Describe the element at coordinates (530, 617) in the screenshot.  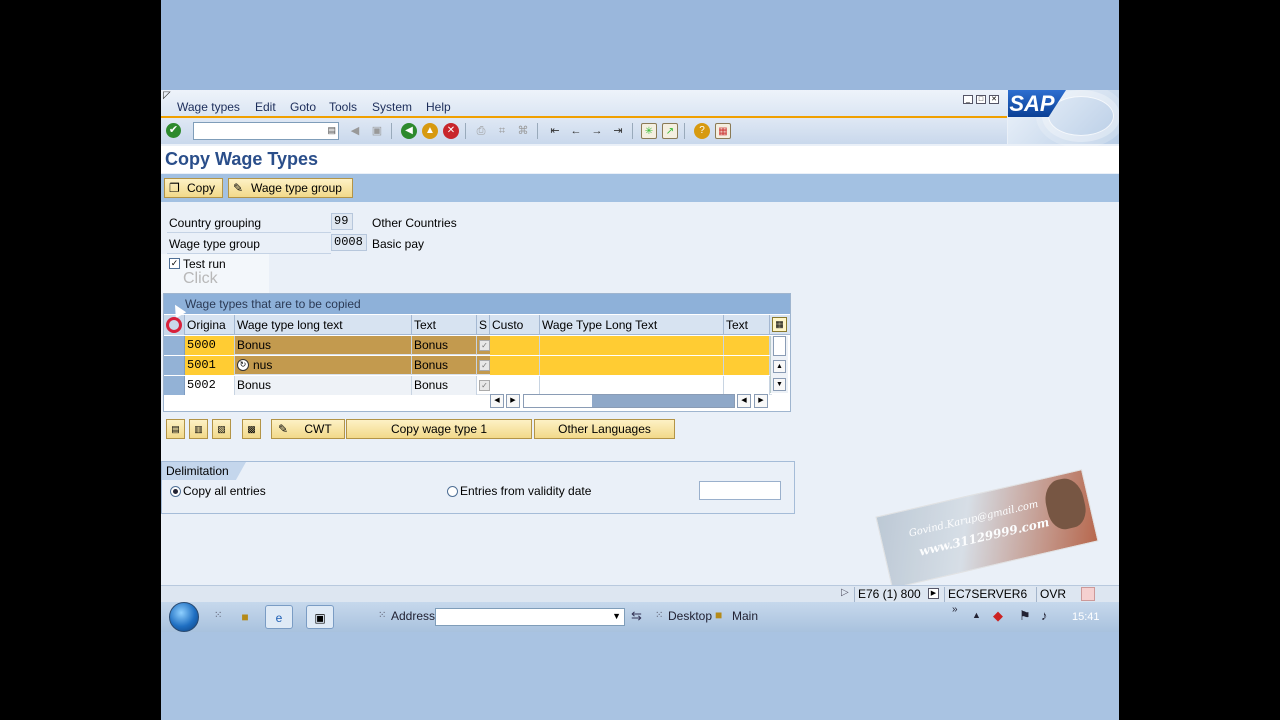
I see `address-field: ▼` at that location.